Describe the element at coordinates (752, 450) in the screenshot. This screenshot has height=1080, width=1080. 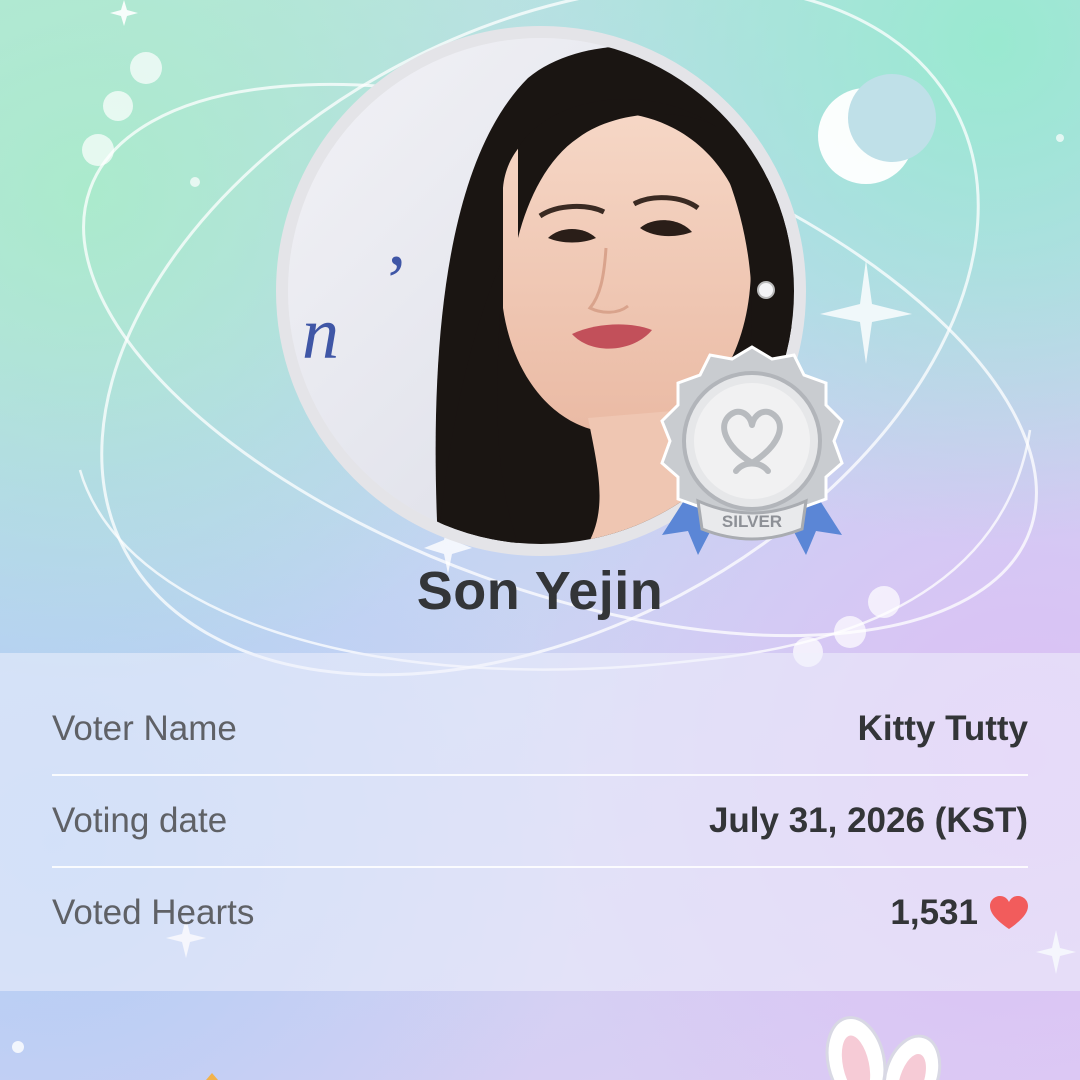
I see `silver-badge: SILVER` at that location.